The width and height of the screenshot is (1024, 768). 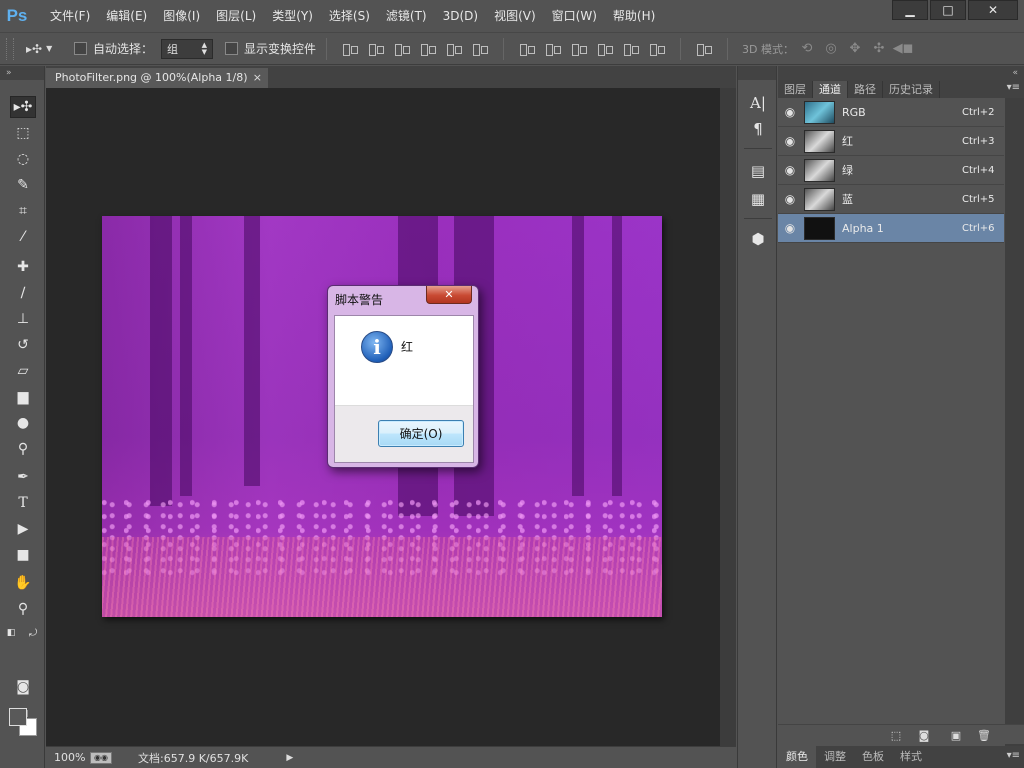 I want to click on channel-row-blue: ◉ 蓝 Ctrl+5, so click(x=891, y=199).